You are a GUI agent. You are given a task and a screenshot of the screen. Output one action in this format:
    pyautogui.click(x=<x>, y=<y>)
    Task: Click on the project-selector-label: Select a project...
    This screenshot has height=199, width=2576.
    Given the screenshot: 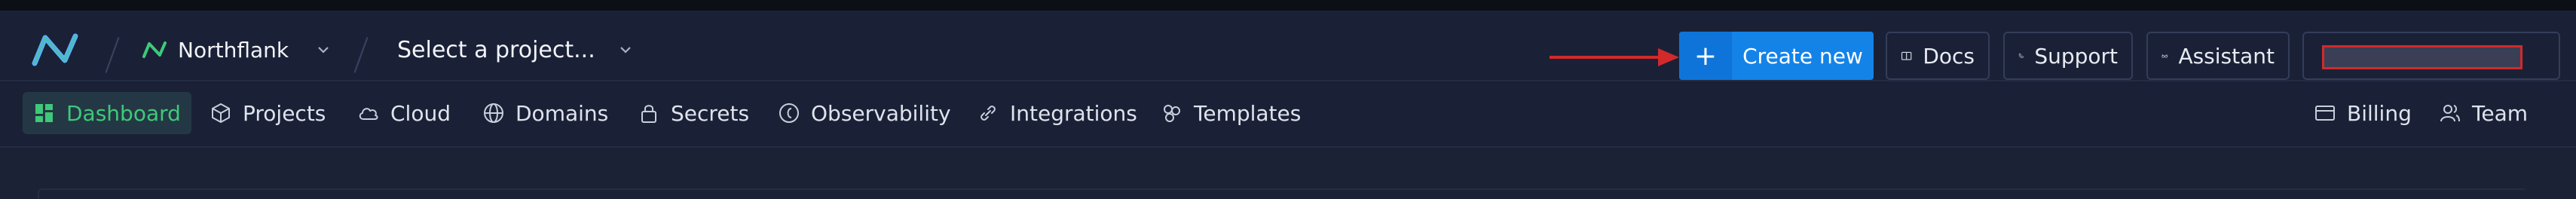 What is the action you would take?
    pyautogui.click(x=496, y=49)
    